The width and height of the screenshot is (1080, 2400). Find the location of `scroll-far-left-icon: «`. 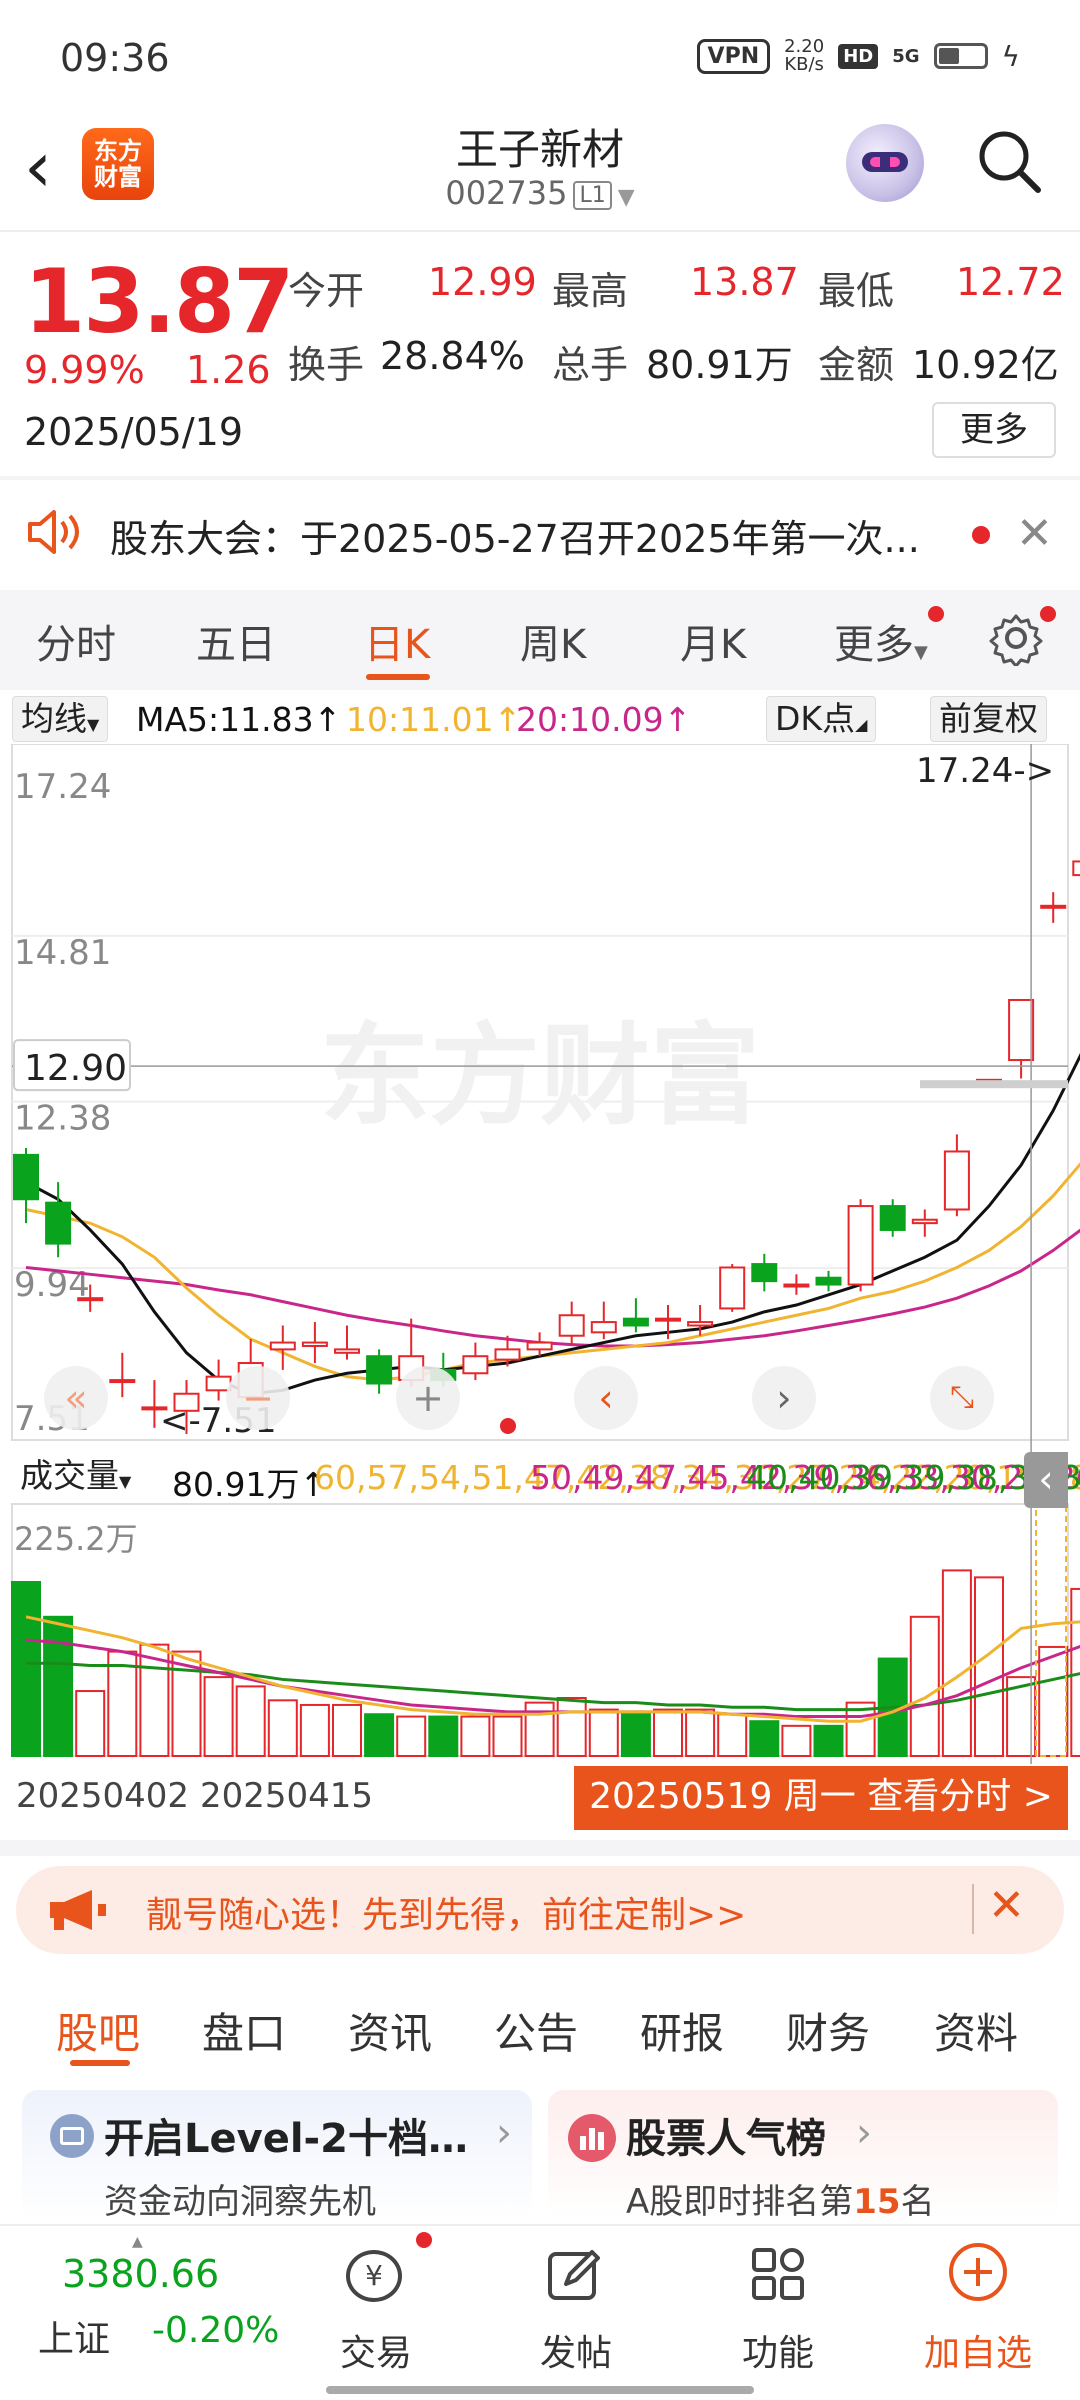

scroll-far-left-icon: « is located at coordinates (76, 1398).